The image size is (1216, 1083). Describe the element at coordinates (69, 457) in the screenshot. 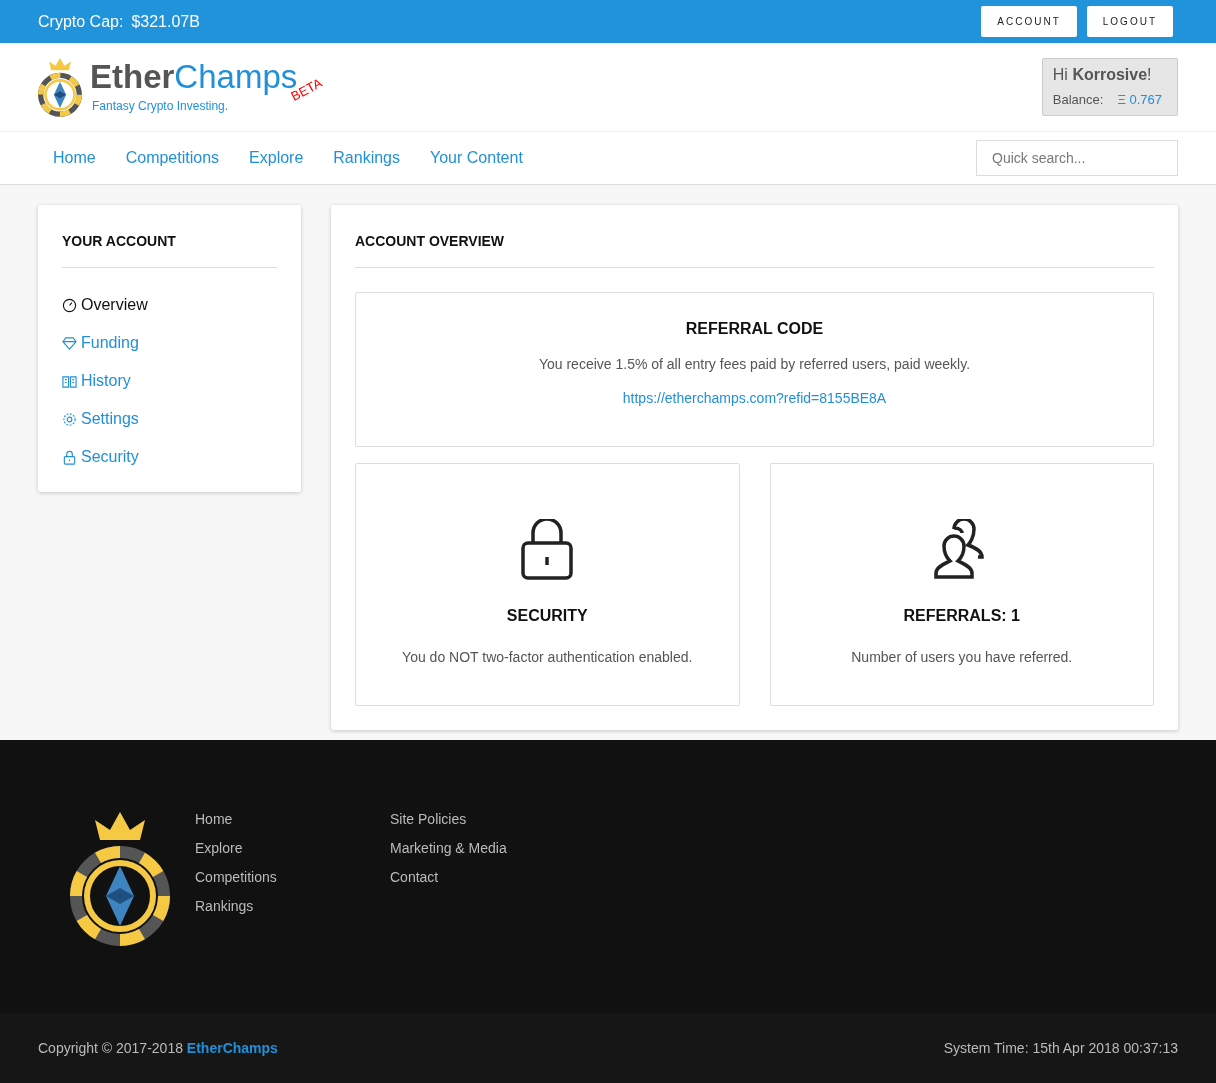

I see `lock-icon` at that location.